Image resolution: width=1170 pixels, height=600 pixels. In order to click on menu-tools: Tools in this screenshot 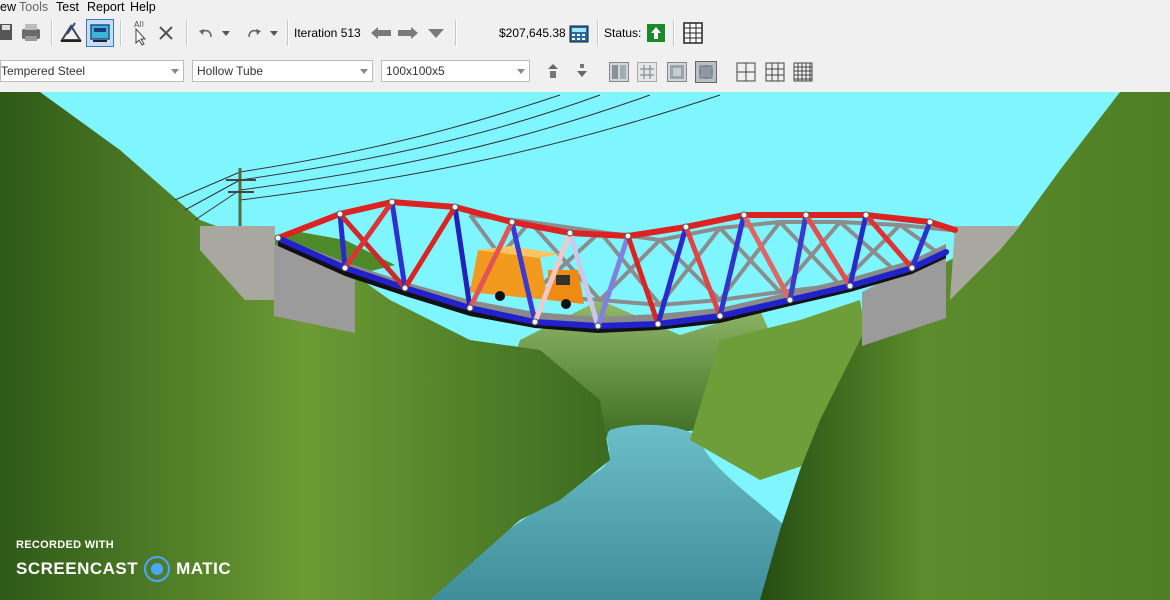, I will do `click(33, 7)`.